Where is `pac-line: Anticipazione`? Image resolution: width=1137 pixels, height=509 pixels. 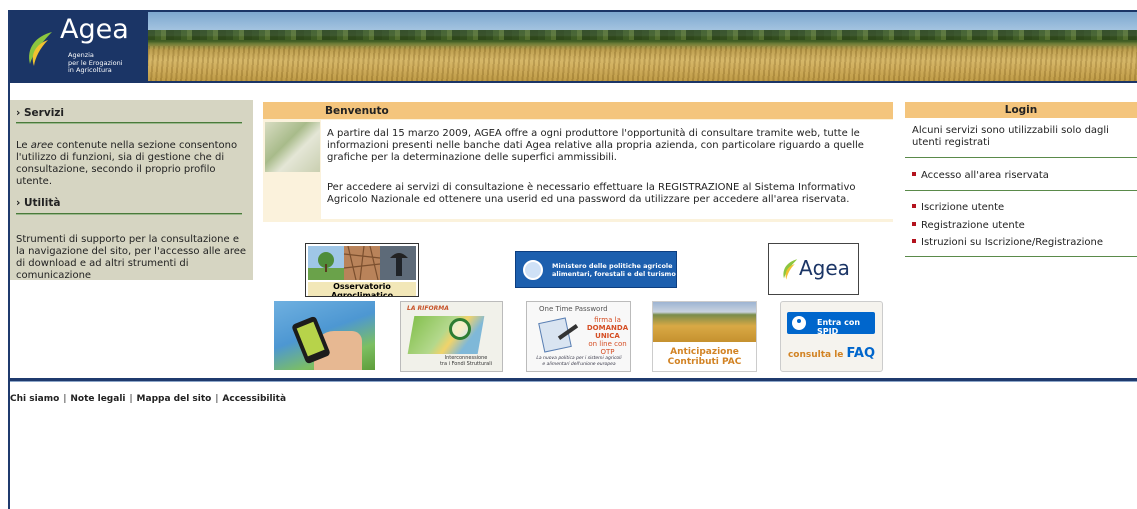
pac-line: Anticipazione is located at coordinates (704, 352).